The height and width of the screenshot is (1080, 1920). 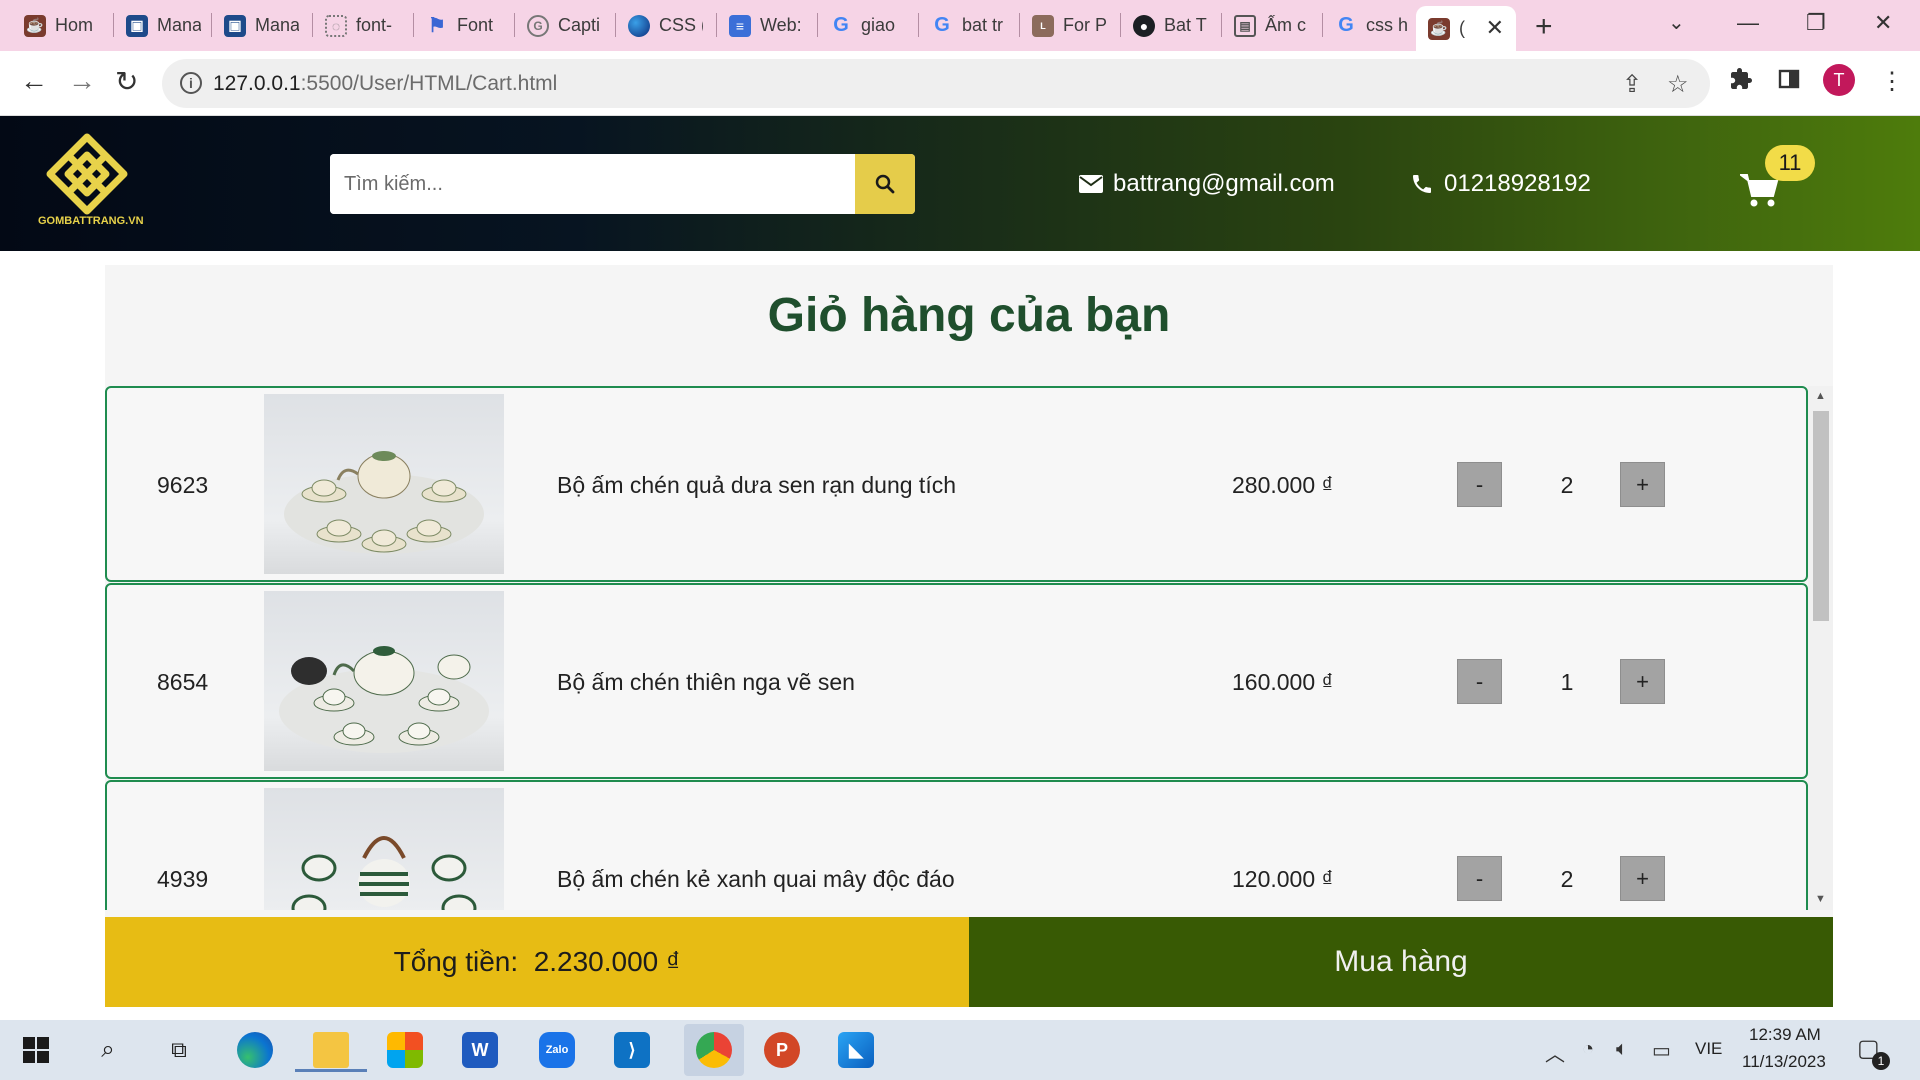 What do you see at coordinates (1283, 879) in the screenshot?
I see `product-price: 120.000 ₫` at bounding box center [1283, 879].